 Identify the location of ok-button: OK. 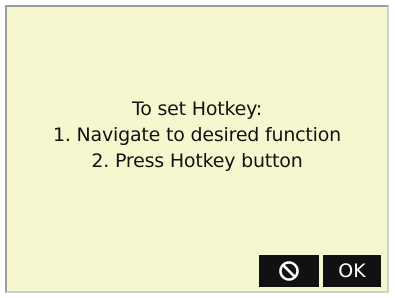
(352, 271).